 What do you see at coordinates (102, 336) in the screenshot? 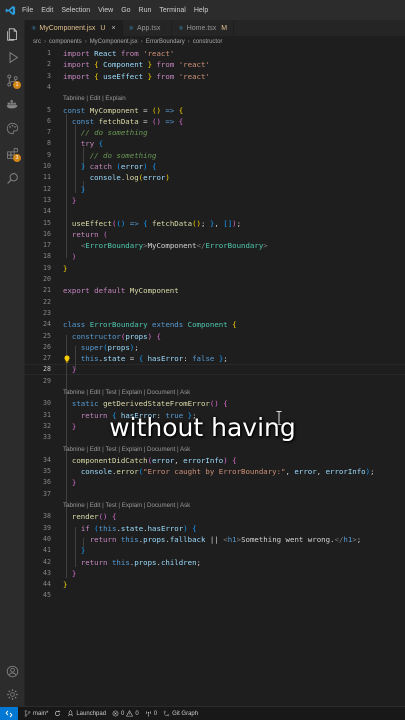
I see `code-line: 25 constructor(props) {` at bounding box center [102, 336].